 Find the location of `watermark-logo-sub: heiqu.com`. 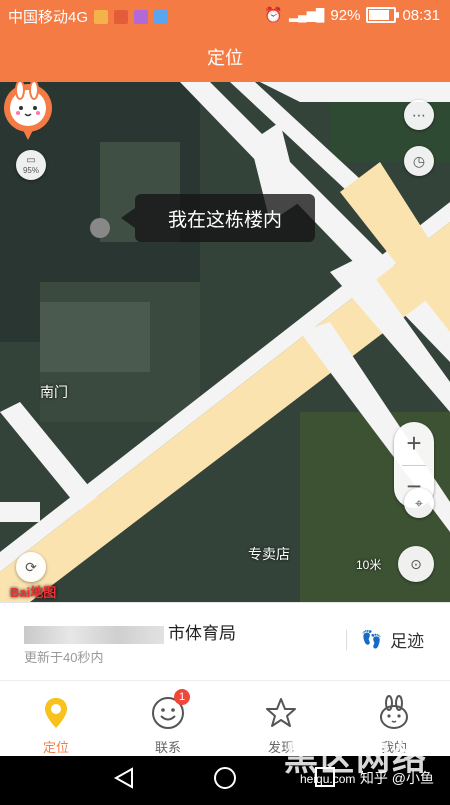

watermark-logo-sub: heiqu.com is located at coordinates (328, 779).